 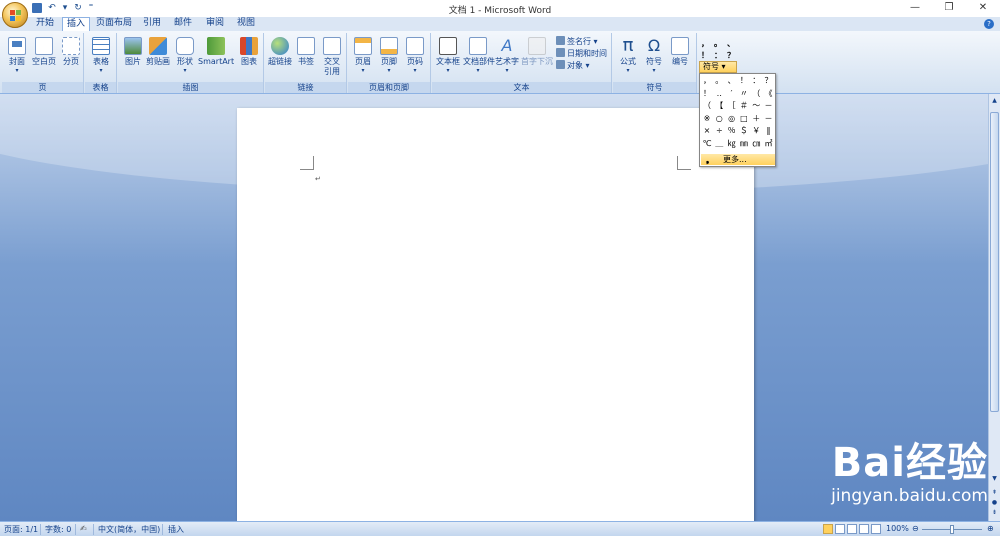 What do you see at coordinates (756, 106) in the screenshot?
I see `symbol-cell: ～` at bounding box center [756, 106].